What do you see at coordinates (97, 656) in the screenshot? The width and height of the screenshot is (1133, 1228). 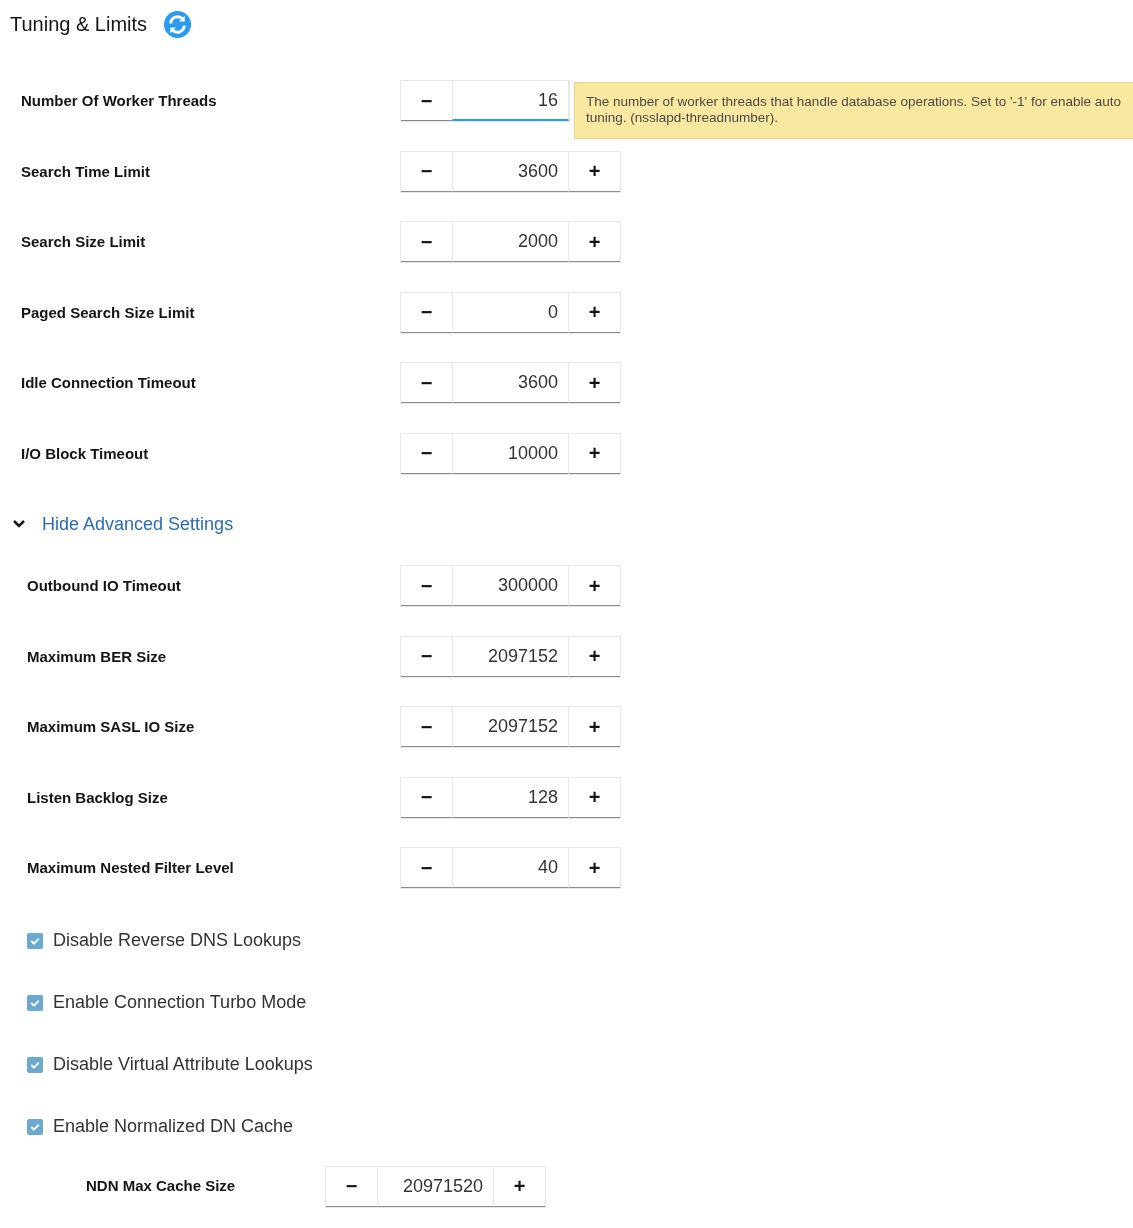 I see `field-label: Maximum BER Size` at bounding box center [97, 656].